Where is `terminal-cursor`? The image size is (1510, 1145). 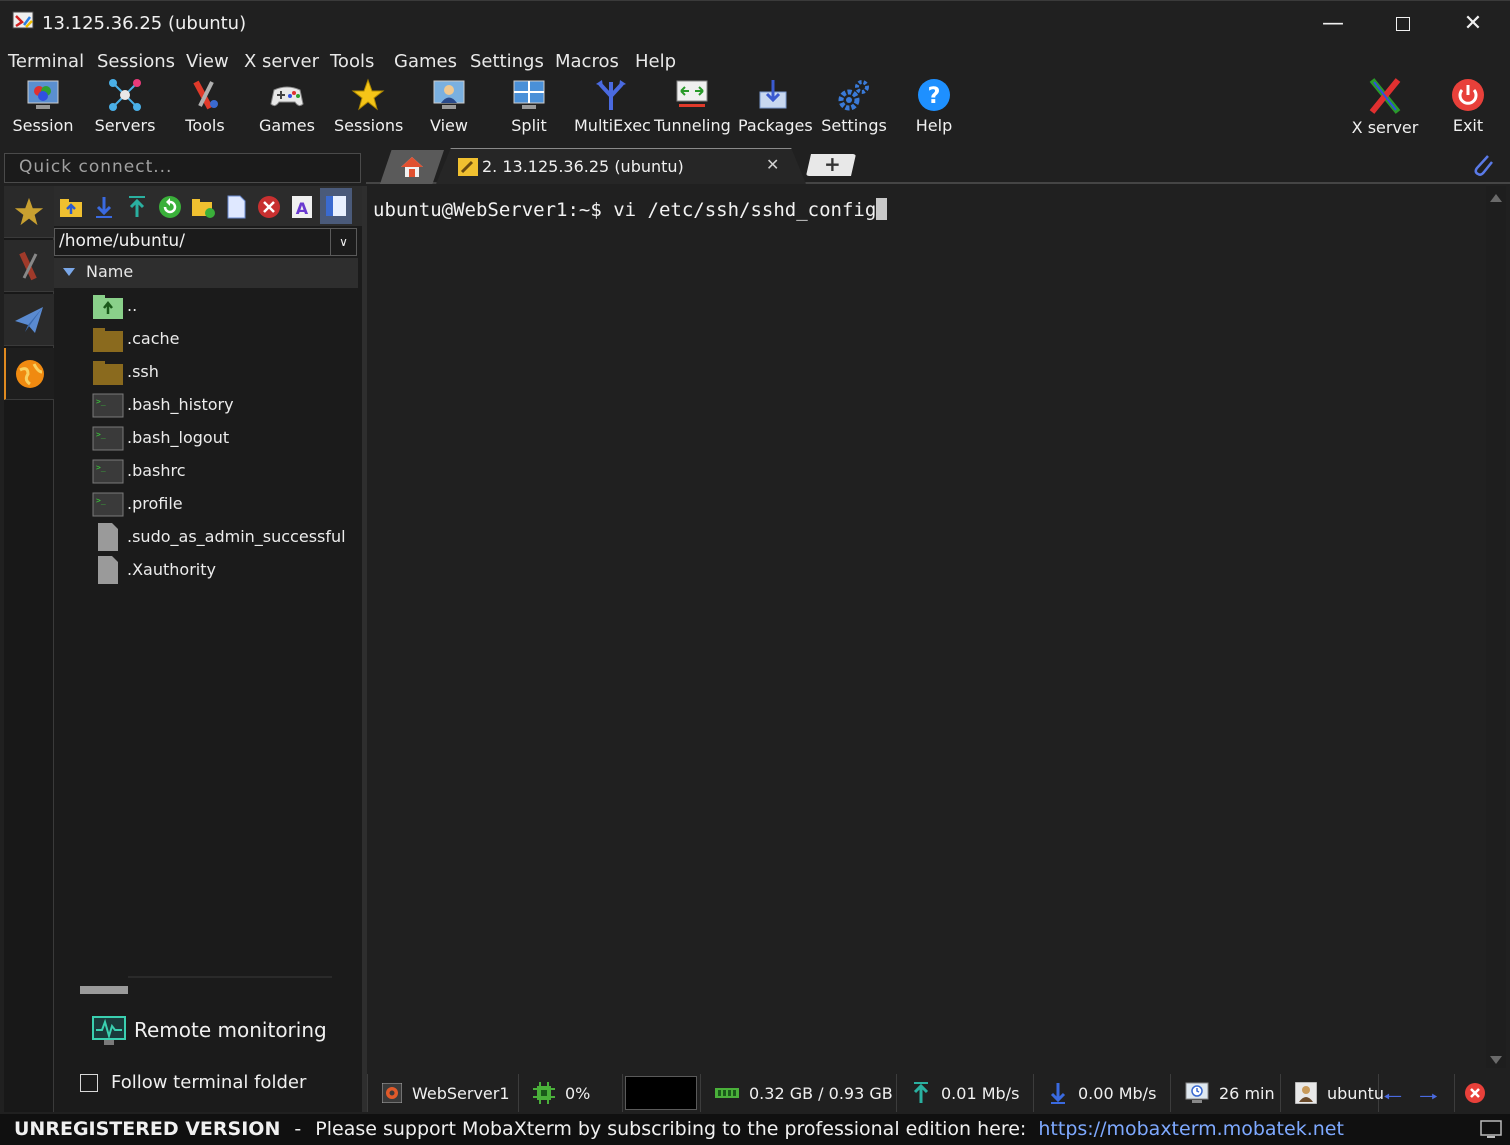
terminal-cursor is located at coordinates (882, 209).